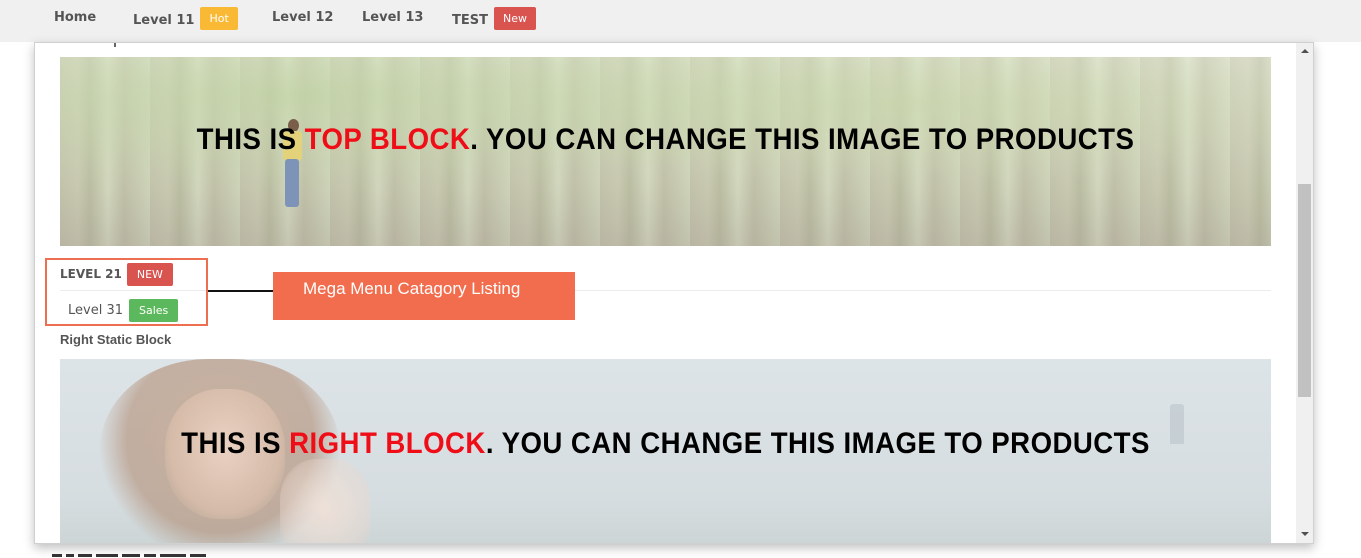 This screenshot has width=1361, height=558. I want to click on nav-item-label: Level 13, so click(393, 17).